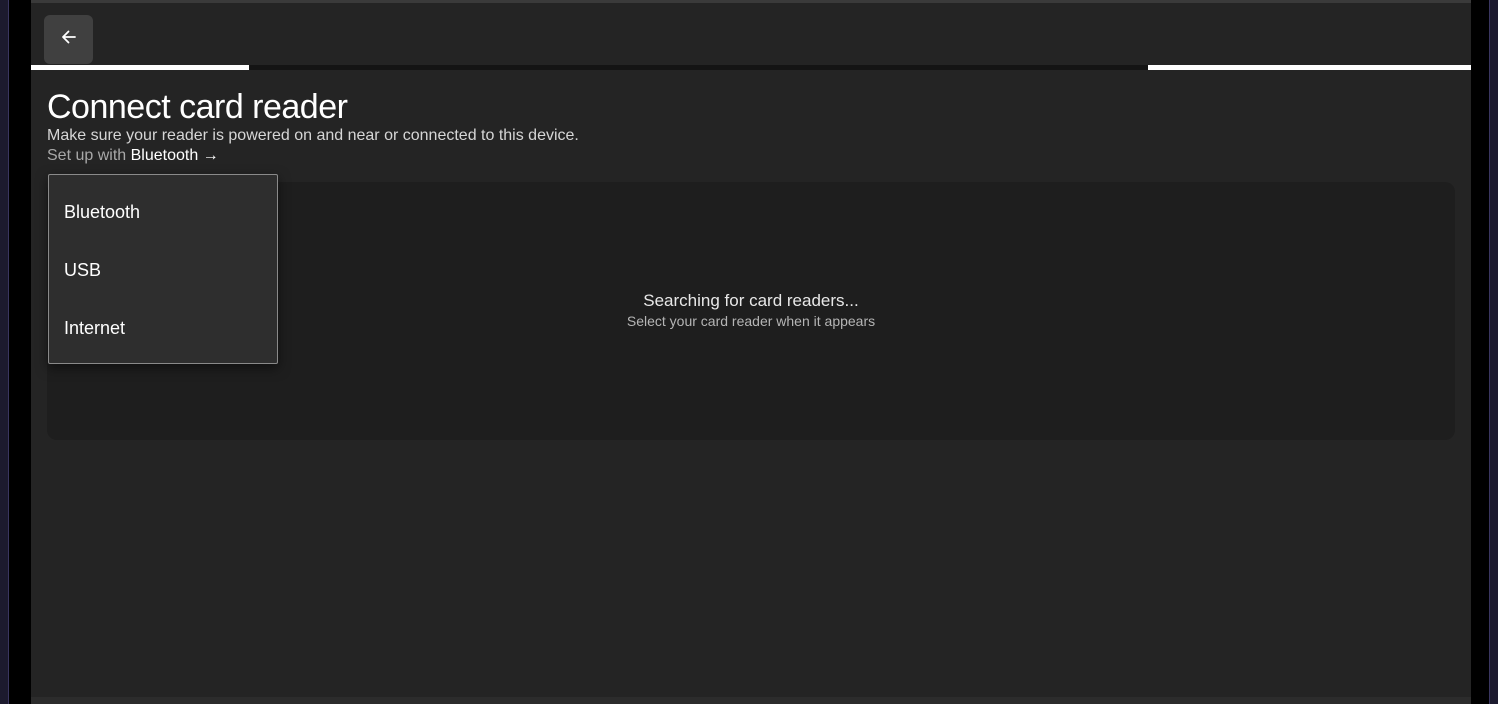  Describe the element at coordinates (751, 67) in the screenshot. I see `step-progress-bar` at that location.